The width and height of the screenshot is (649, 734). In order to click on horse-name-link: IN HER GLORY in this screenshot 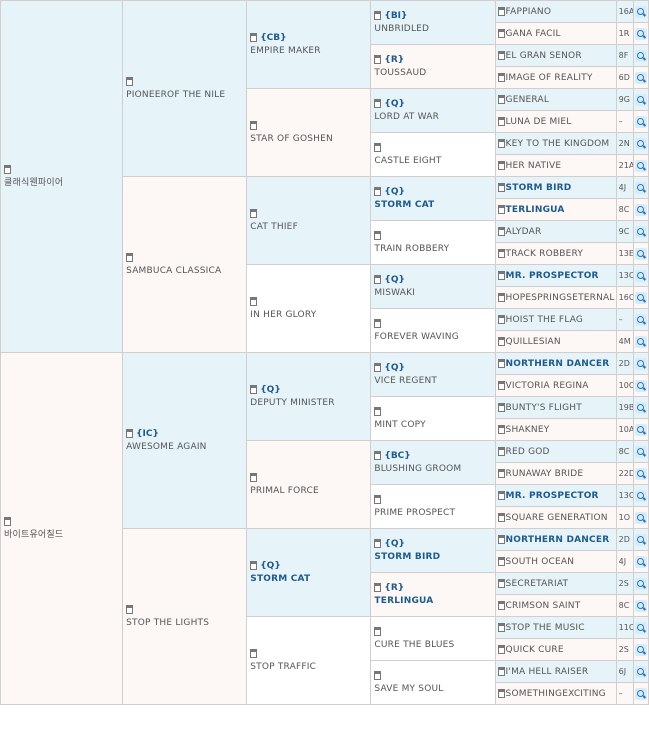, I will do `click(308, 315)`.